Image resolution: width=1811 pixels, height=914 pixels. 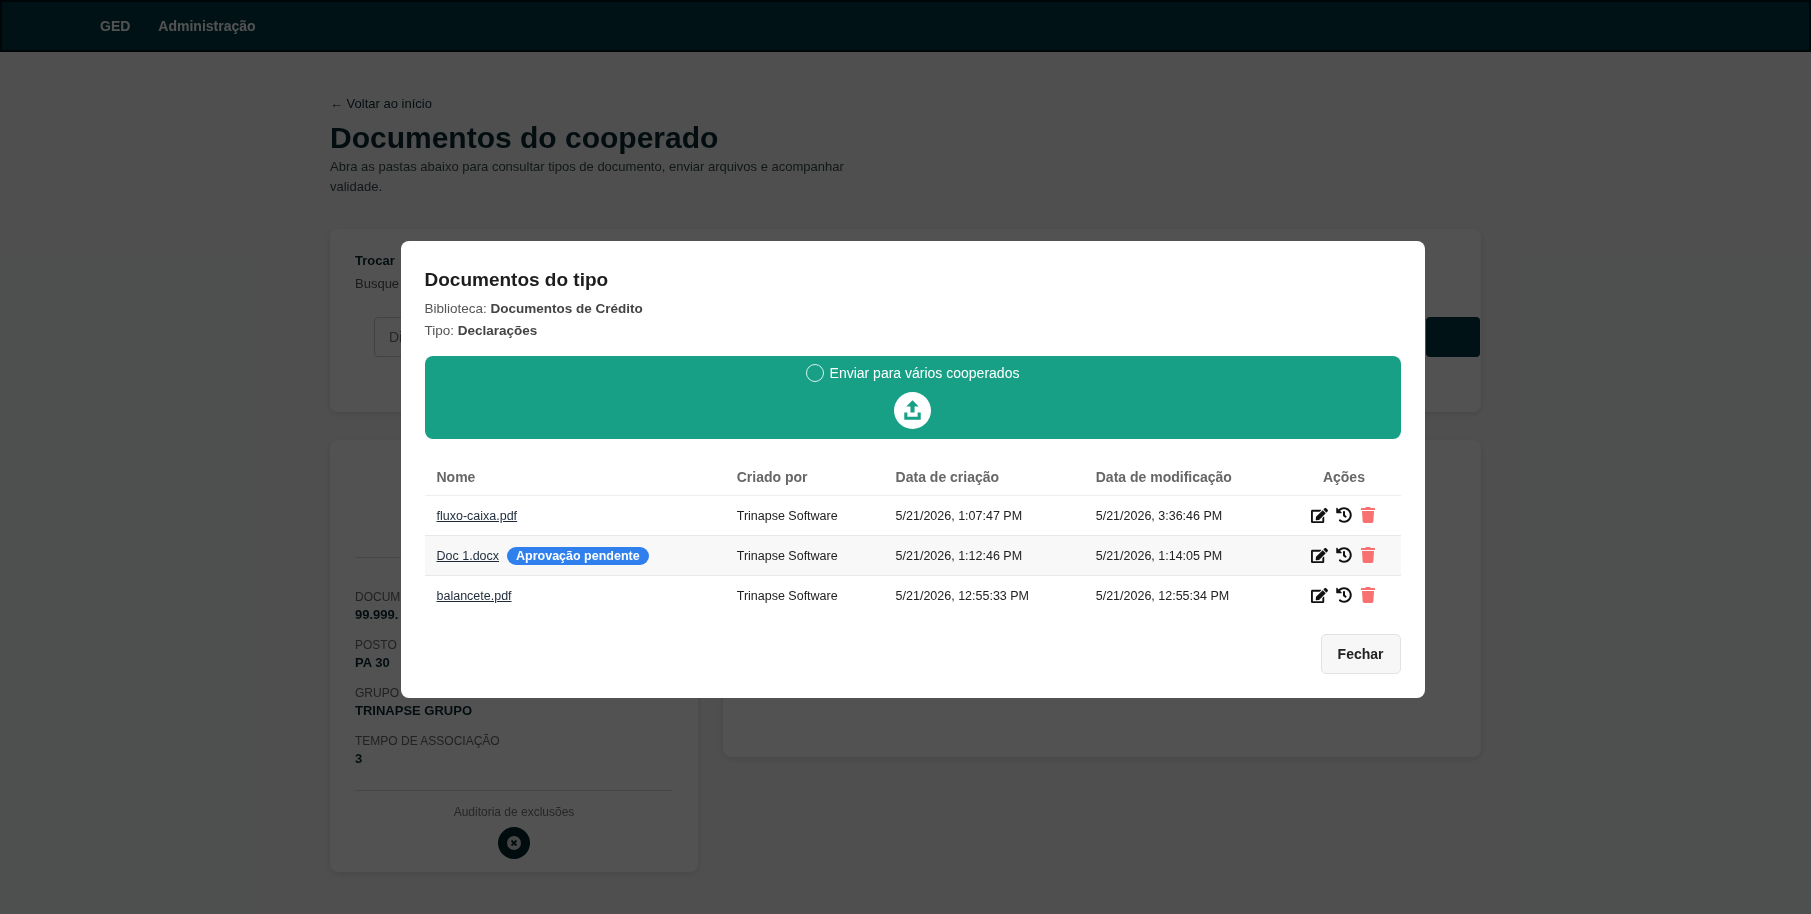 I want to click on column-header: Criado por, so click(x=804, y=477).